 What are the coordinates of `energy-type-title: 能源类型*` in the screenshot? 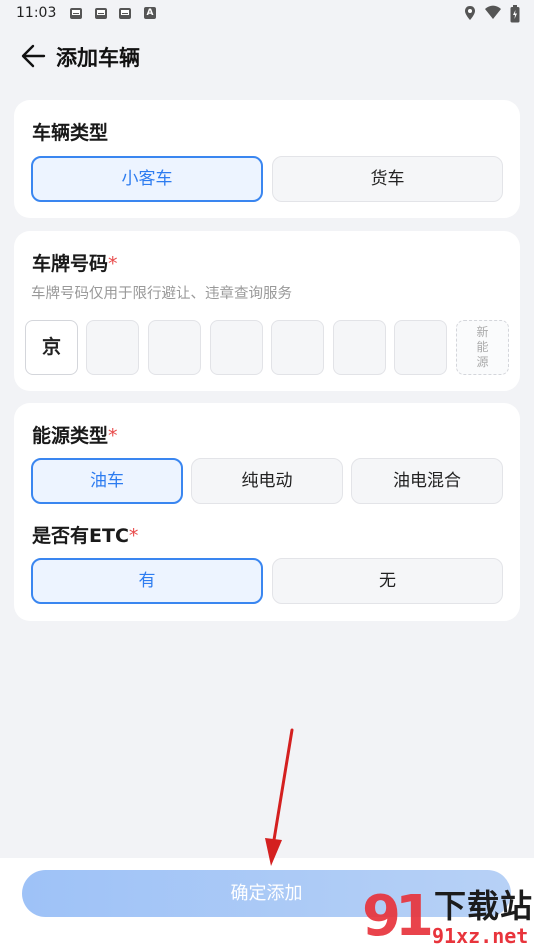 It's located at (75, 436).